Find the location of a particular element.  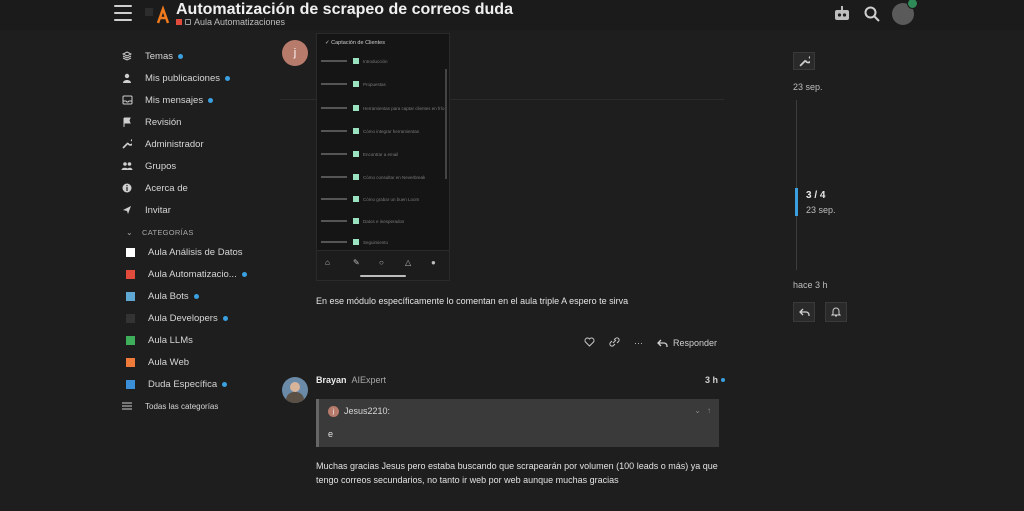

screenshot-row: Seguimiento is located at coordinates (384, 242).